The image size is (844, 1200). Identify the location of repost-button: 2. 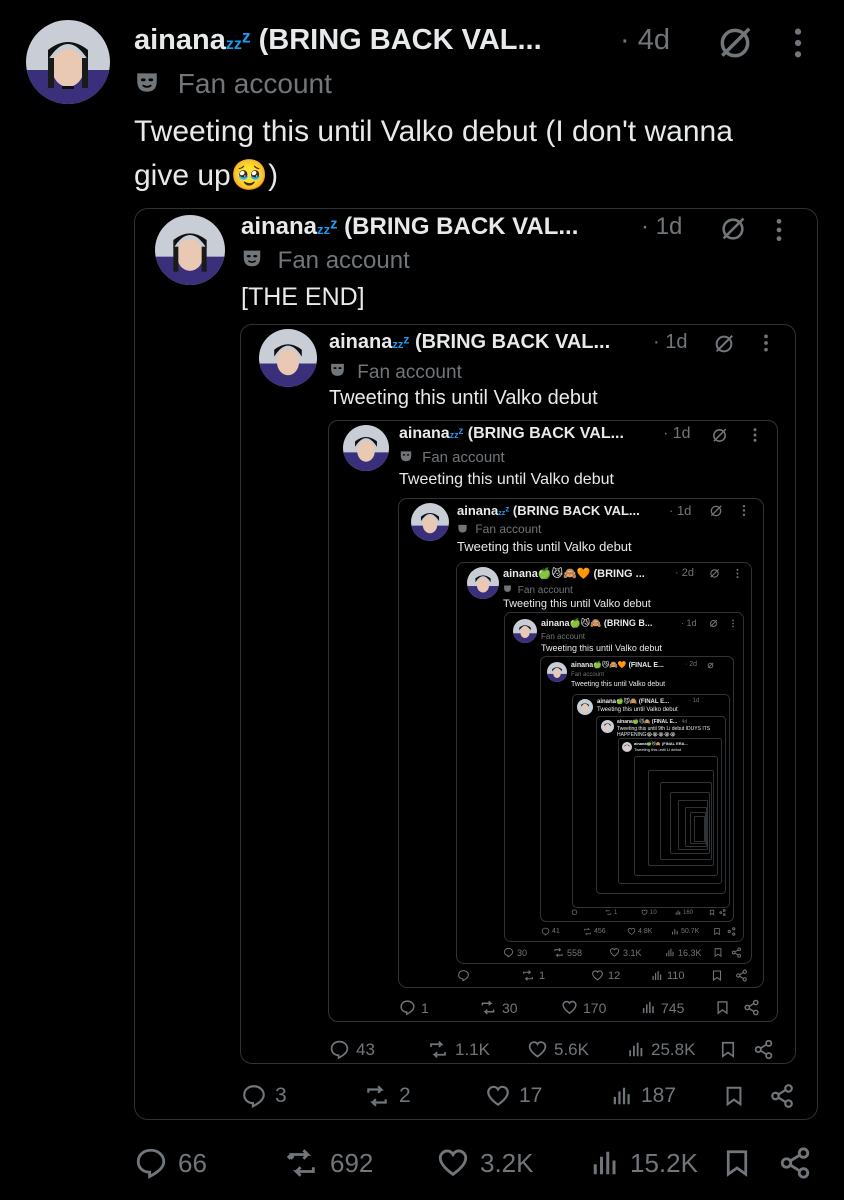
(387, 1096).